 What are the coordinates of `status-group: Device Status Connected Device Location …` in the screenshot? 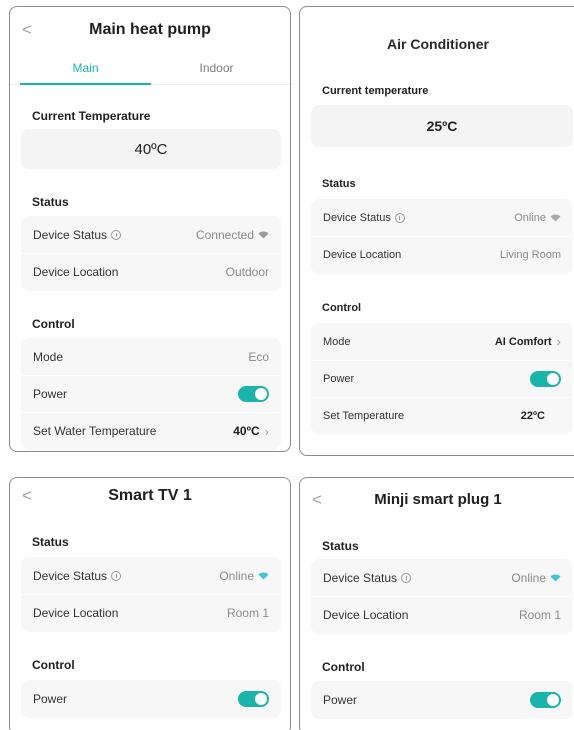 It's located at (151, 253).